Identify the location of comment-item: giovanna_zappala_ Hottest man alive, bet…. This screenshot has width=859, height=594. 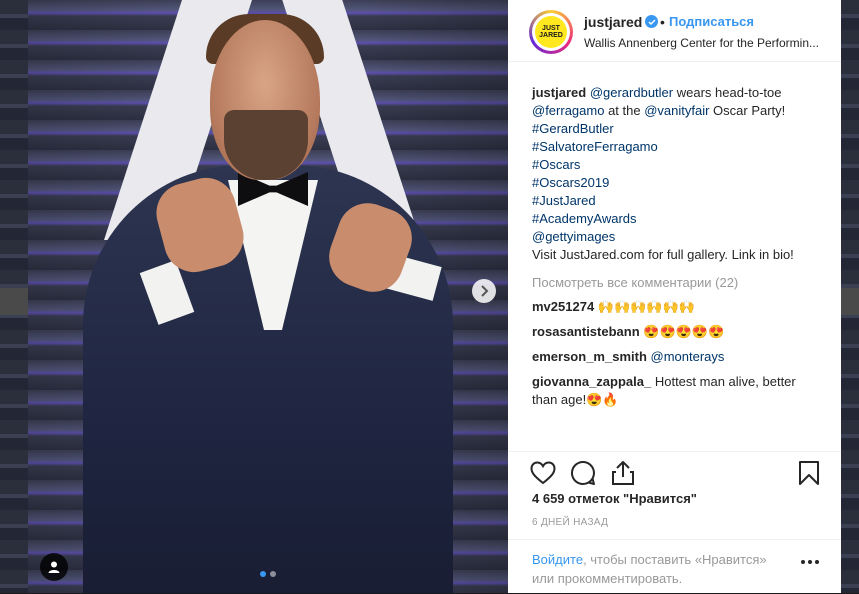
(677, 391).